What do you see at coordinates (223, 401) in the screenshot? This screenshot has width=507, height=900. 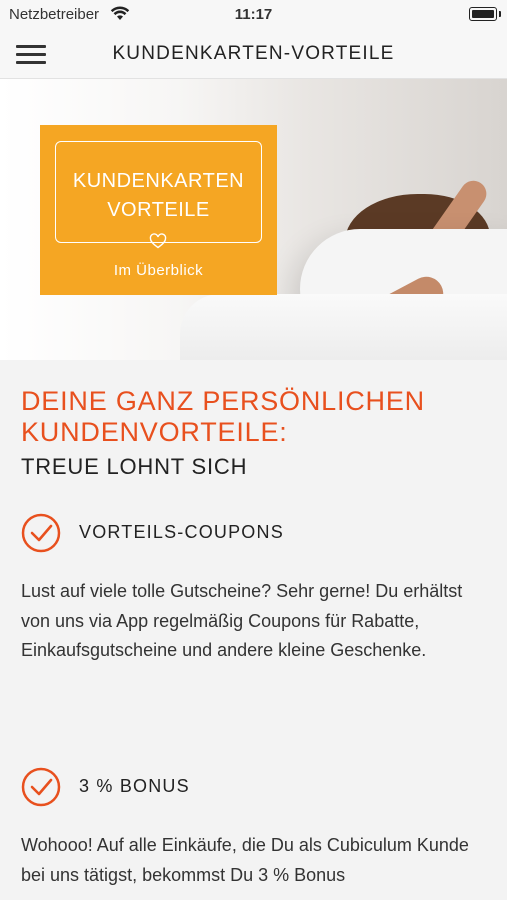 I see `section-heading-line1: DEINE GANZ PERSÖNLICHEN` at bounding box center [223, 401].